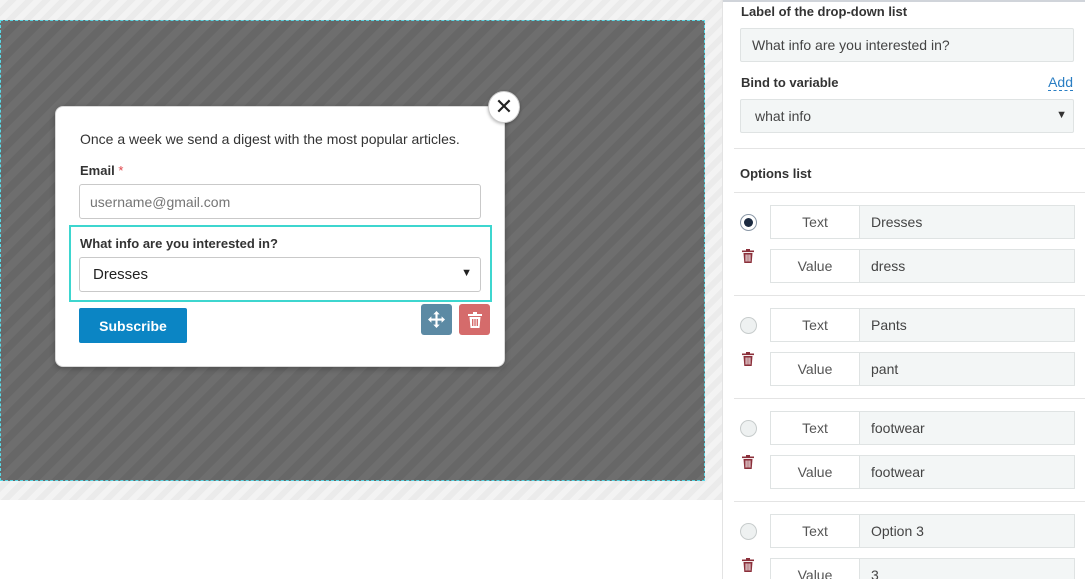 This screenshot has width=1085, height=579. Describe the element at coordinates (967, 222) in the screenshot. I see `option-text-input: Dresses` at that location.